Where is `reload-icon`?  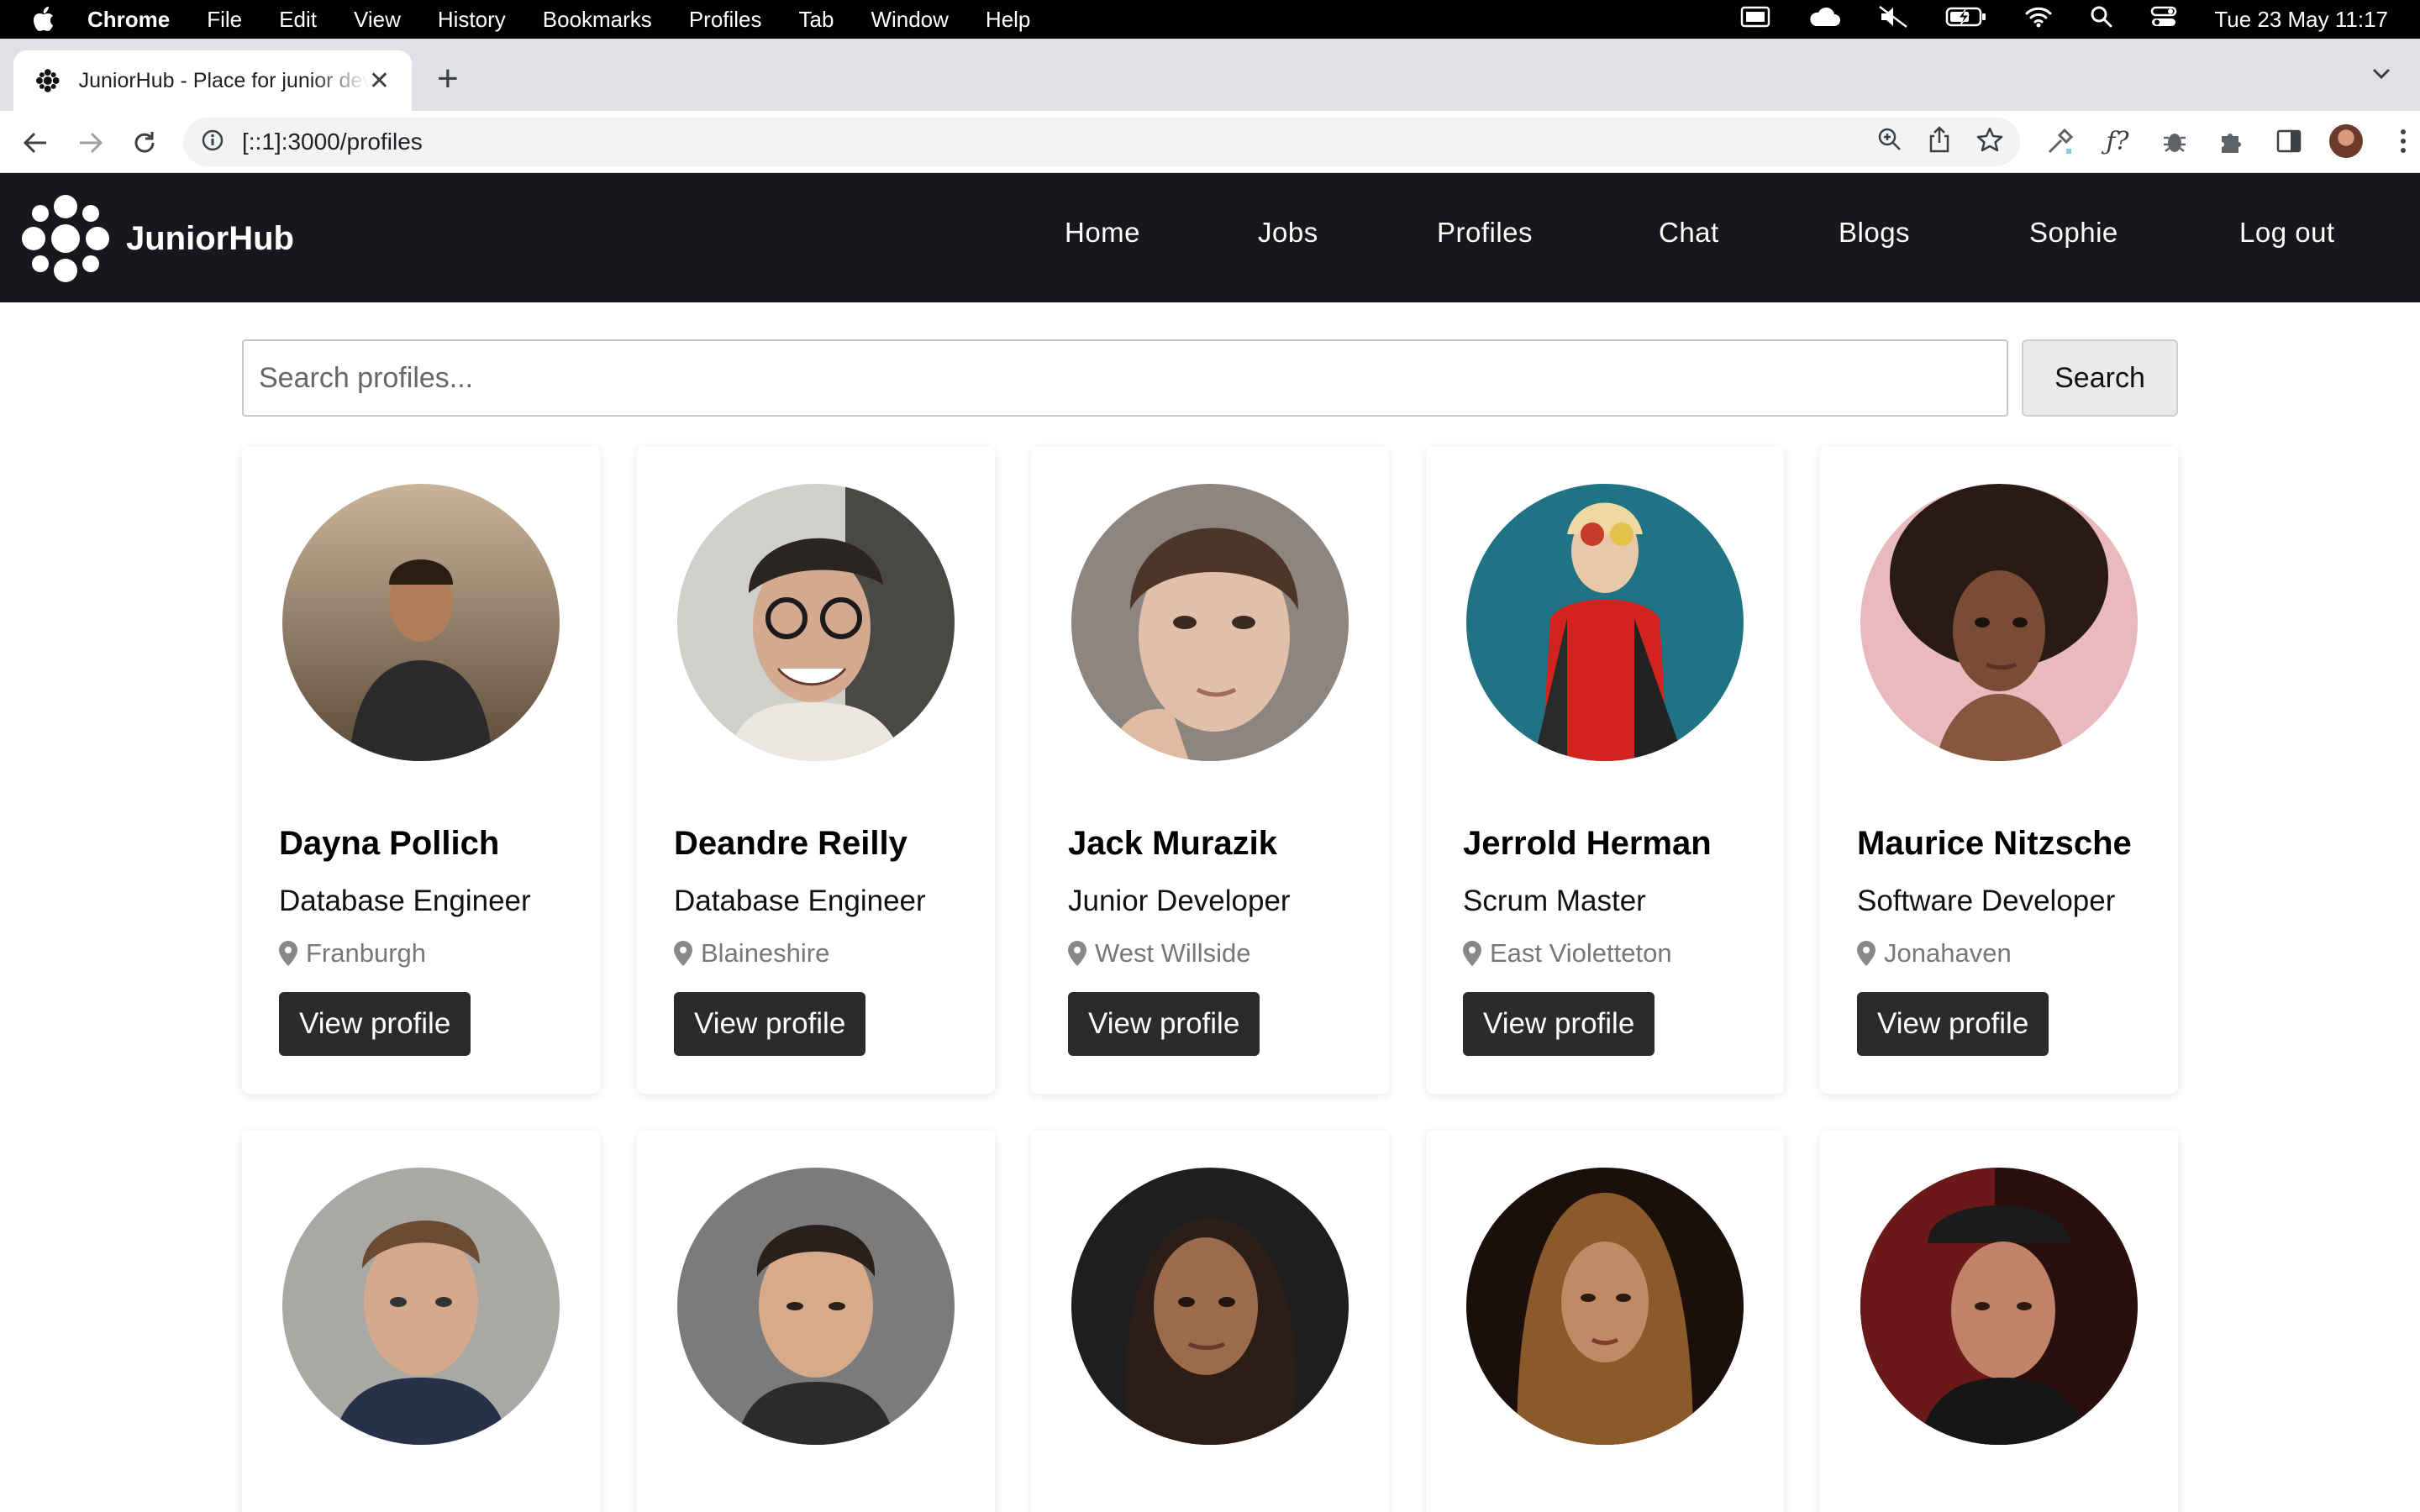 reload-icon is located at coordinates (144, 143).